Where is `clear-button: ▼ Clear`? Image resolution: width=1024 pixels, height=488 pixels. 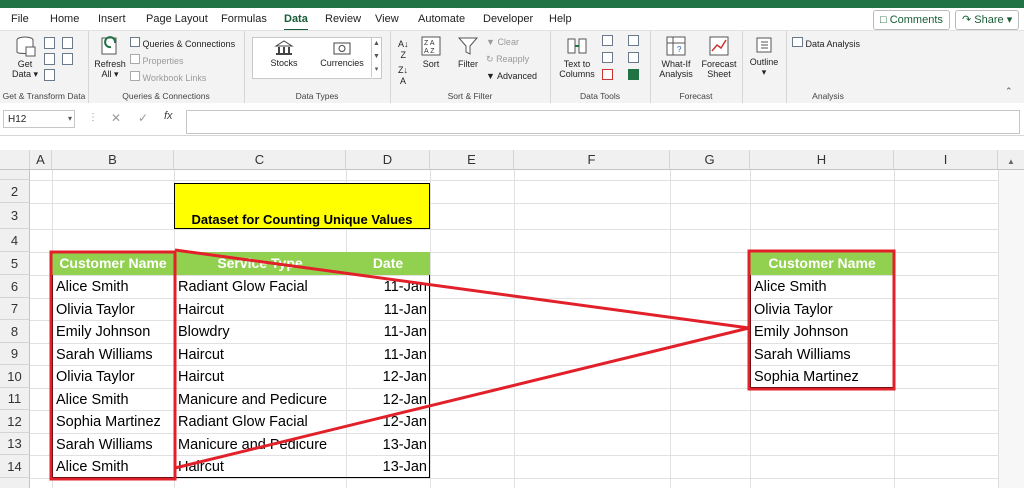
clear-button: ▼ Clear is located at coordinates (502, 42).